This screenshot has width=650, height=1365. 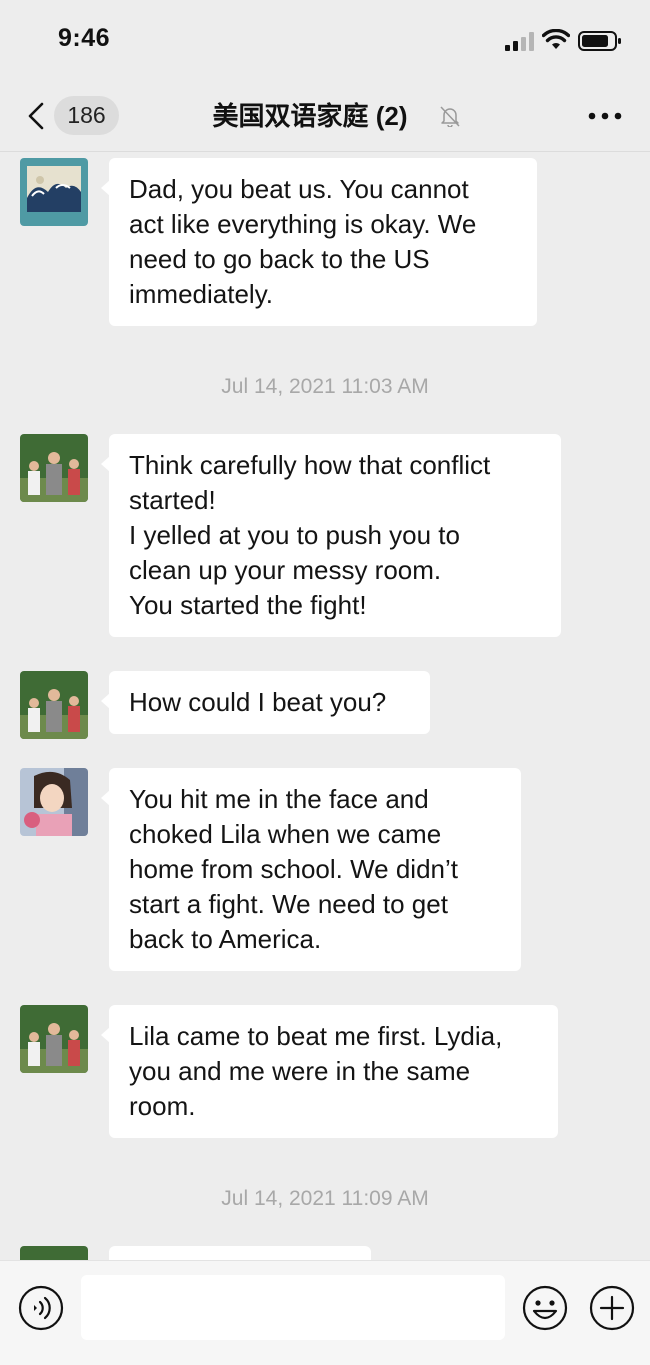 What do you see at coordinates (288, 904) in the screenshot?
I see `message-line: start a fight. We need to get` at bounding box center [288, 904].